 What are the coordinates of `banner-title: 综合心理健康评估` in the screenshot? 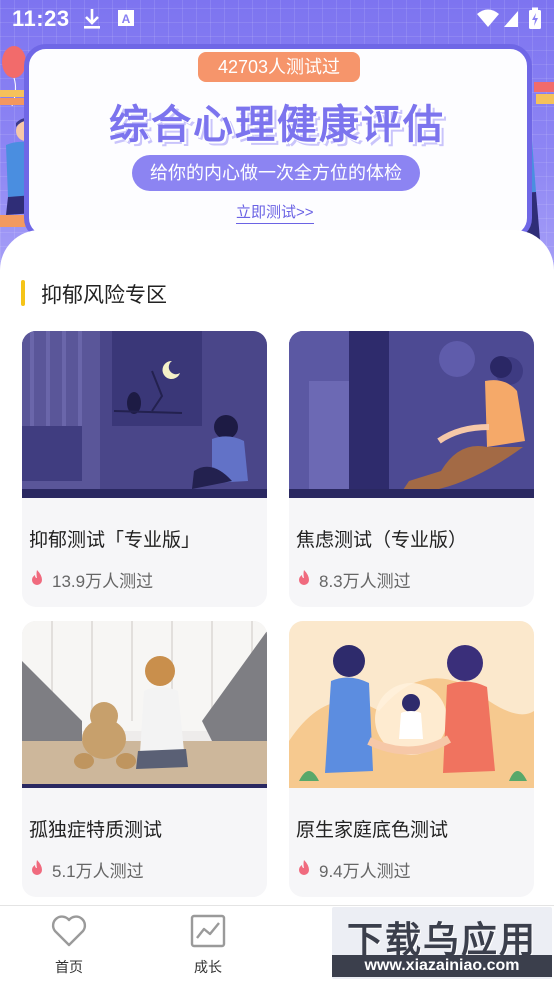 It's located at (277, 125).